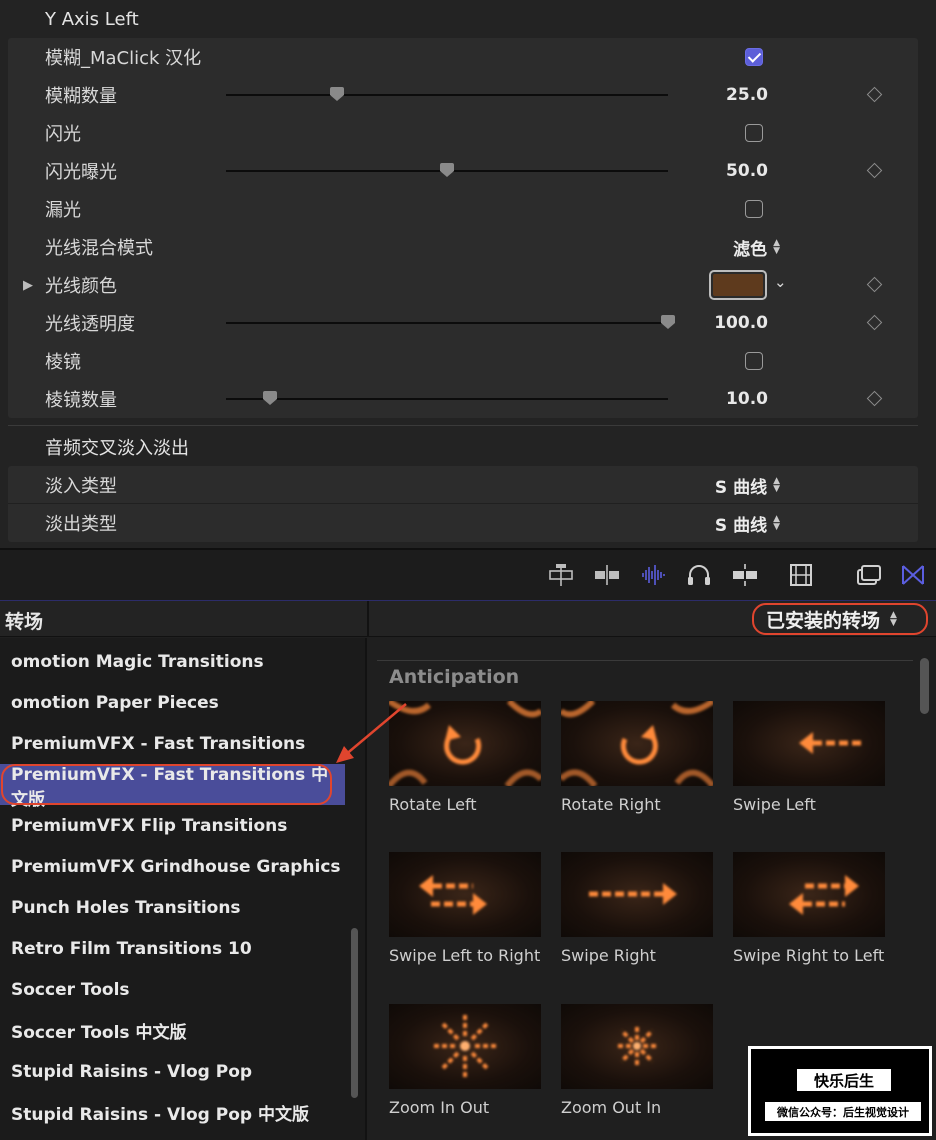 Image resolution: width=936 pixels, height=1140 pixels. I want to click on transition-label: Swipe Left, so click(774, 804).